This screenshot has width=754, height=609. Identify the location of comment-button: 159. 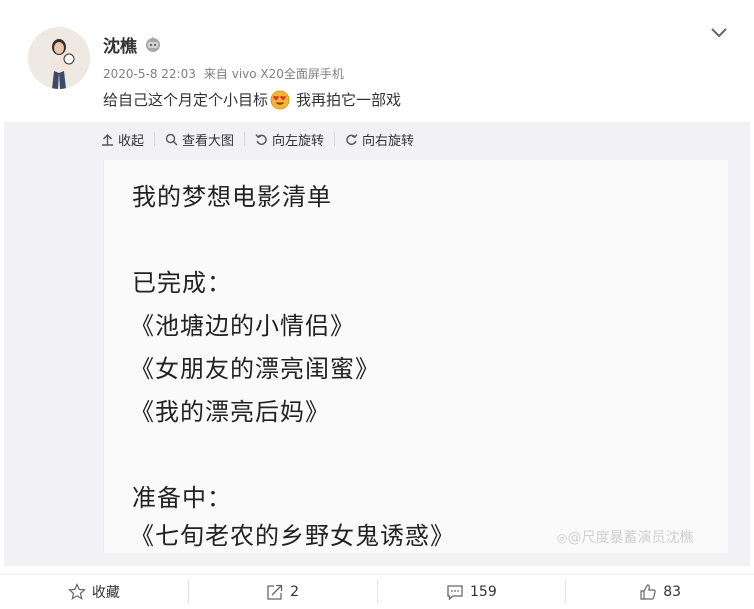
(472, 592).